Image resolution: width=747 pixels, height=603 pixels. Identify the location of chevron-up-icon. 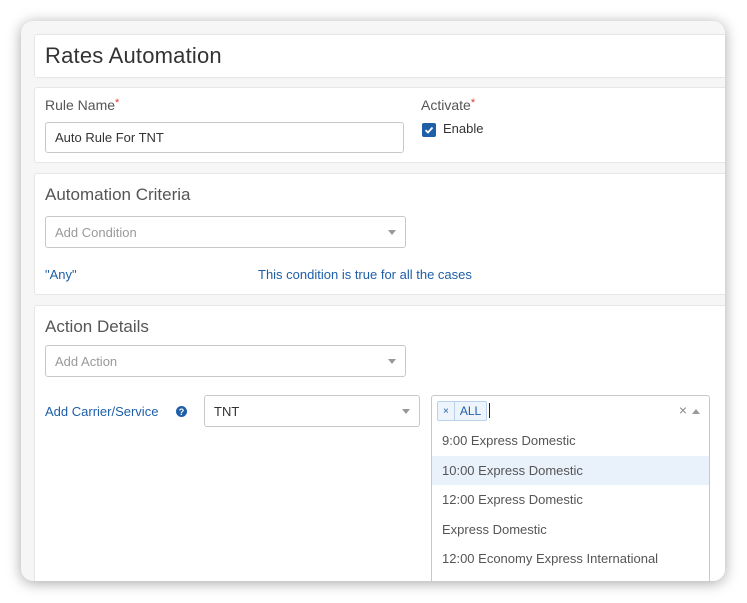
(696, 411).